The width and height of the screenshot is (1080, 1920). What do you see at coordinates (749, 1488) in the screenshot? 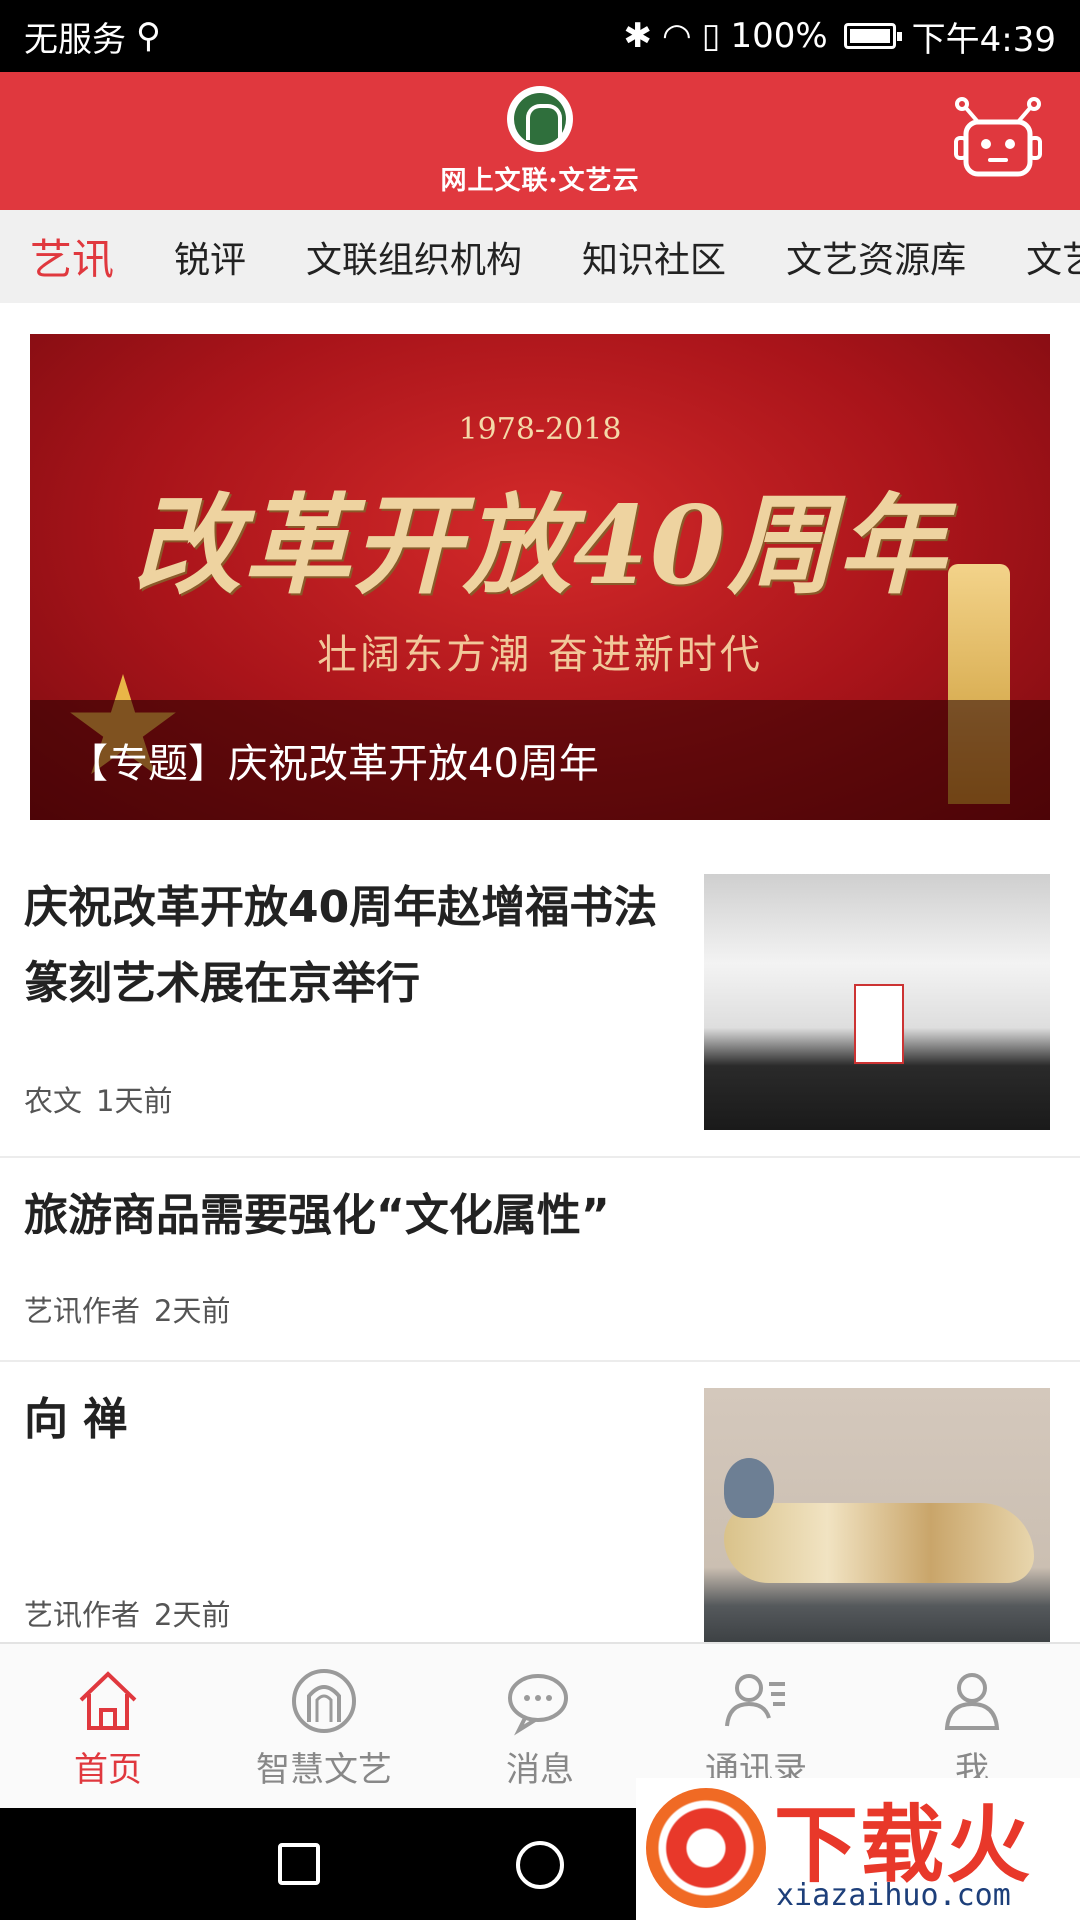
I see `vase-image` at bounding box center [749, 1488].